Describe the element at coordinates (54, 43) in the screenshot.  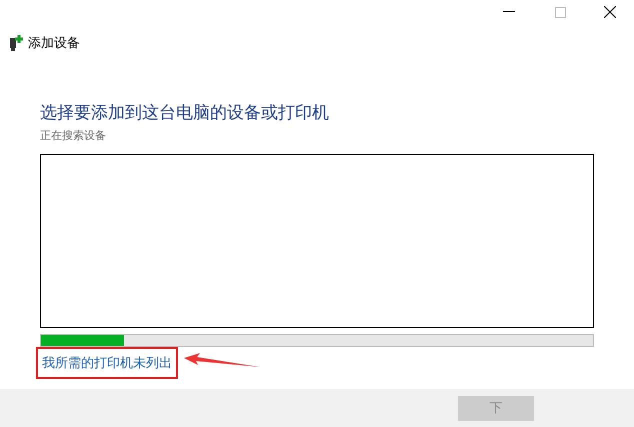
I see `window-title: 添加设备` at that location.